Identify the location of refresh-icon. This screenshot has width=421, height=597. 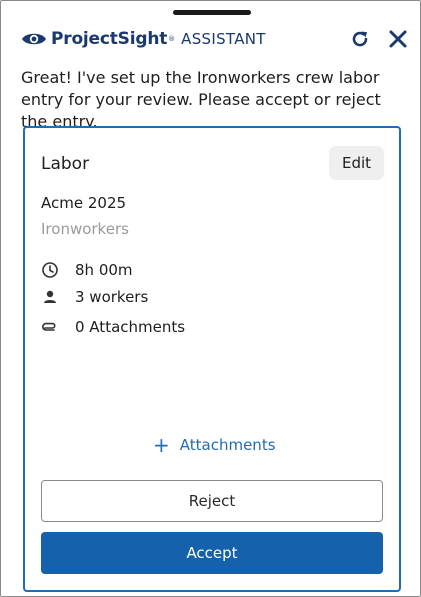
(360, 39).